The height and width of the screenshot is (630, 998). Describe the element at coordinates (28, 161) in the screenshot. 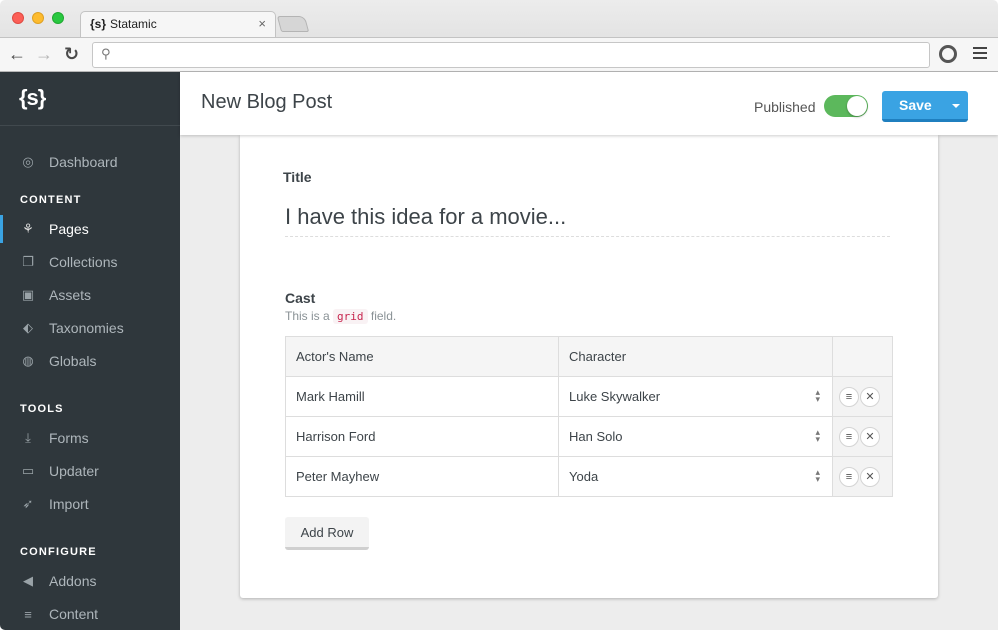

I see `compass-icon: ◎` at that location.